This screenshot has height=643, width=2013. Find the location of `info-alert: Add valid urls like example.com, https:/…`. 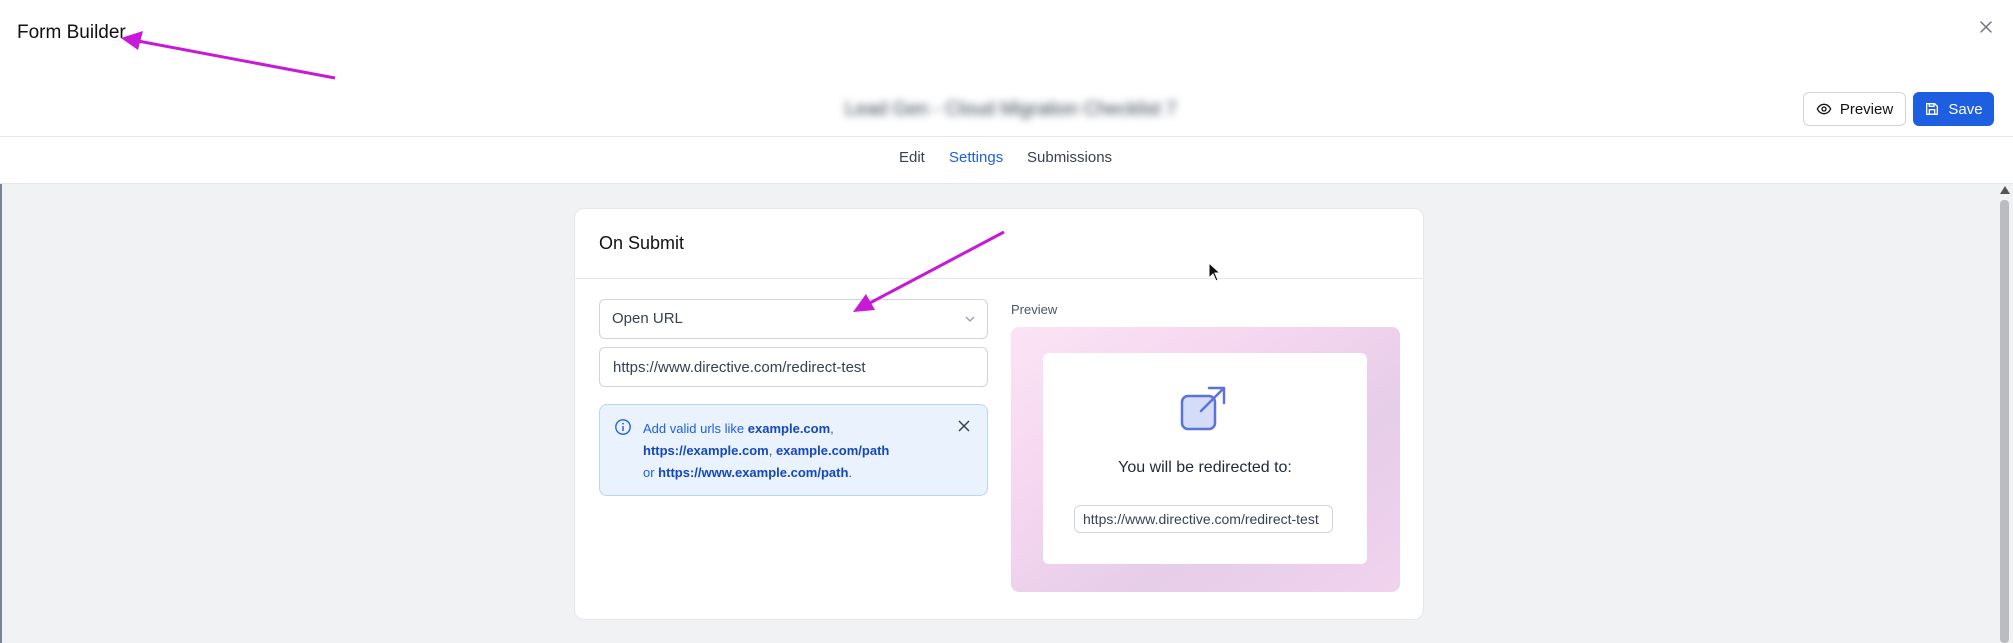

info-alert: Add valid urls like example.com, https:/… is located at coordinates (793, 450).